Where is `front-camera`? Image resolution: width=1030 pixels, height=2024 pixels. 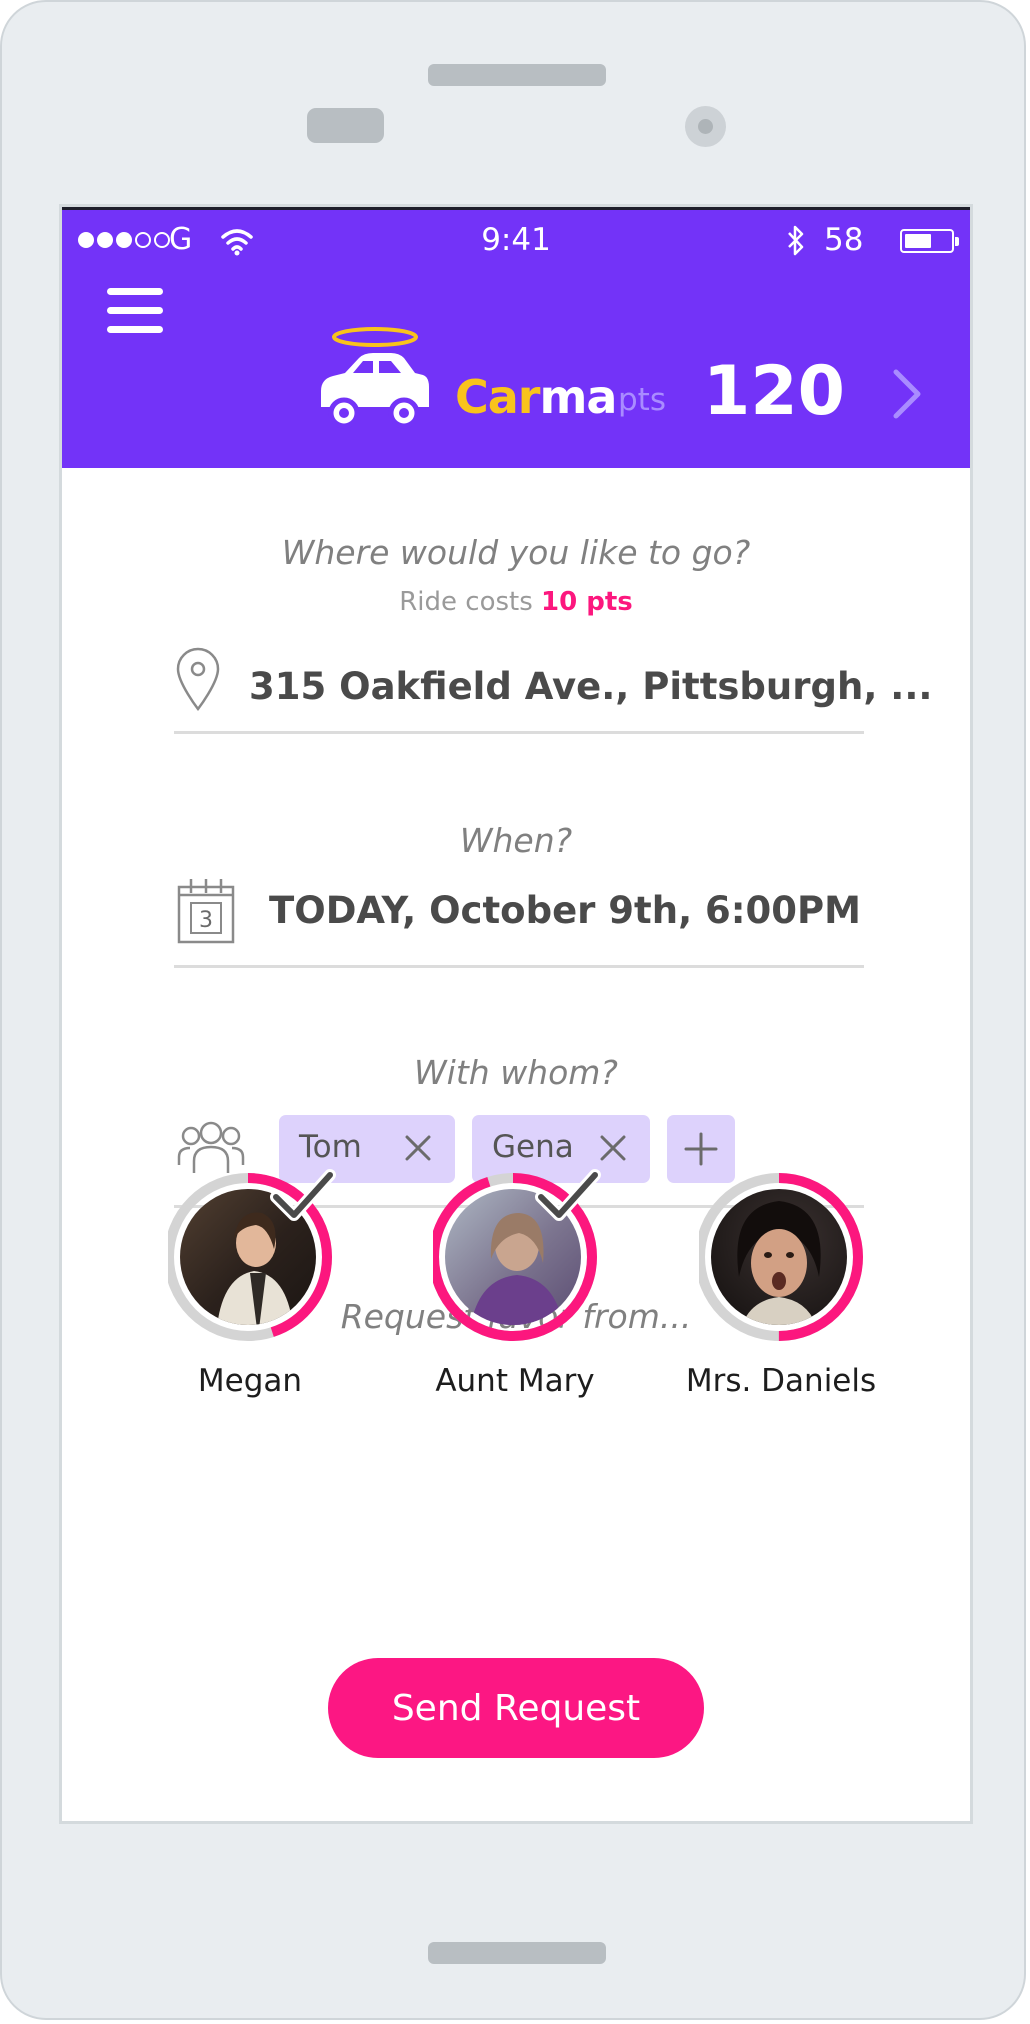
front-camera is located at coordinates (705, 126).